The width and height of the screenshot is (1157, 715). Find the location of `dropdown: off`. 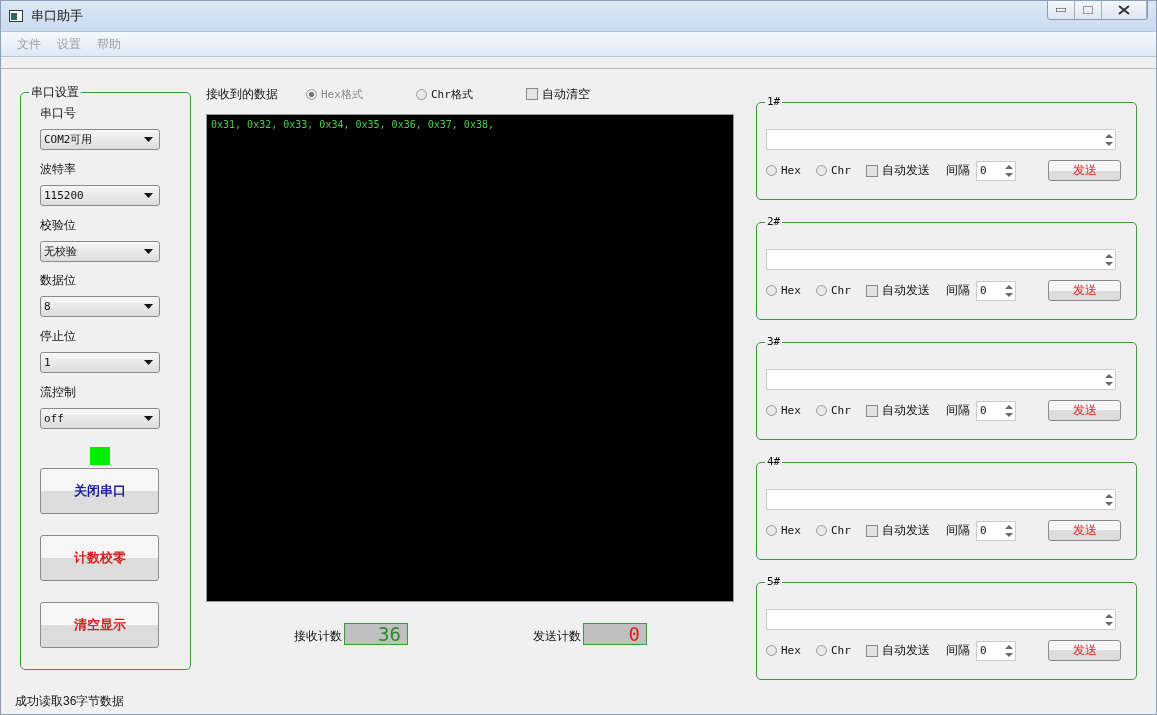

dropdown: off is located at coordinates (100, 419).